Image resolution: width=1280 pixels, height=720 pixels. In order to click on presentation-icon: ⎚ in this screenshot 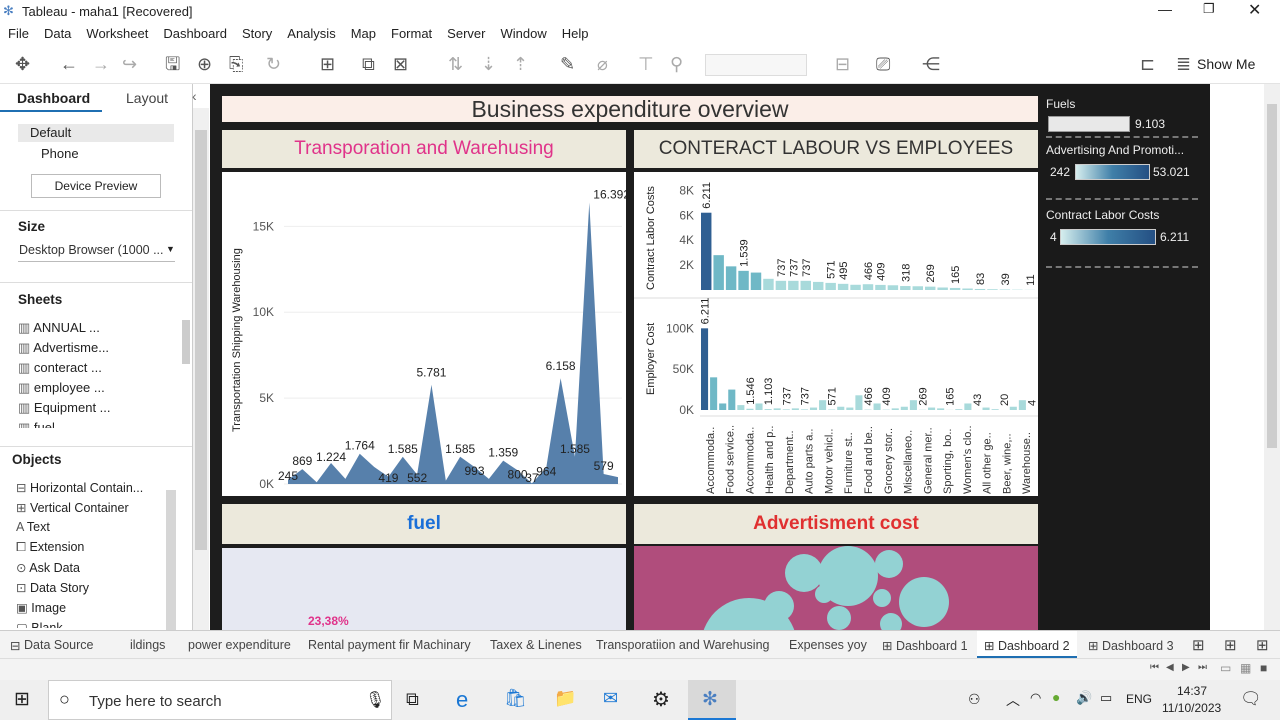, I will do `click(883, 64)`.